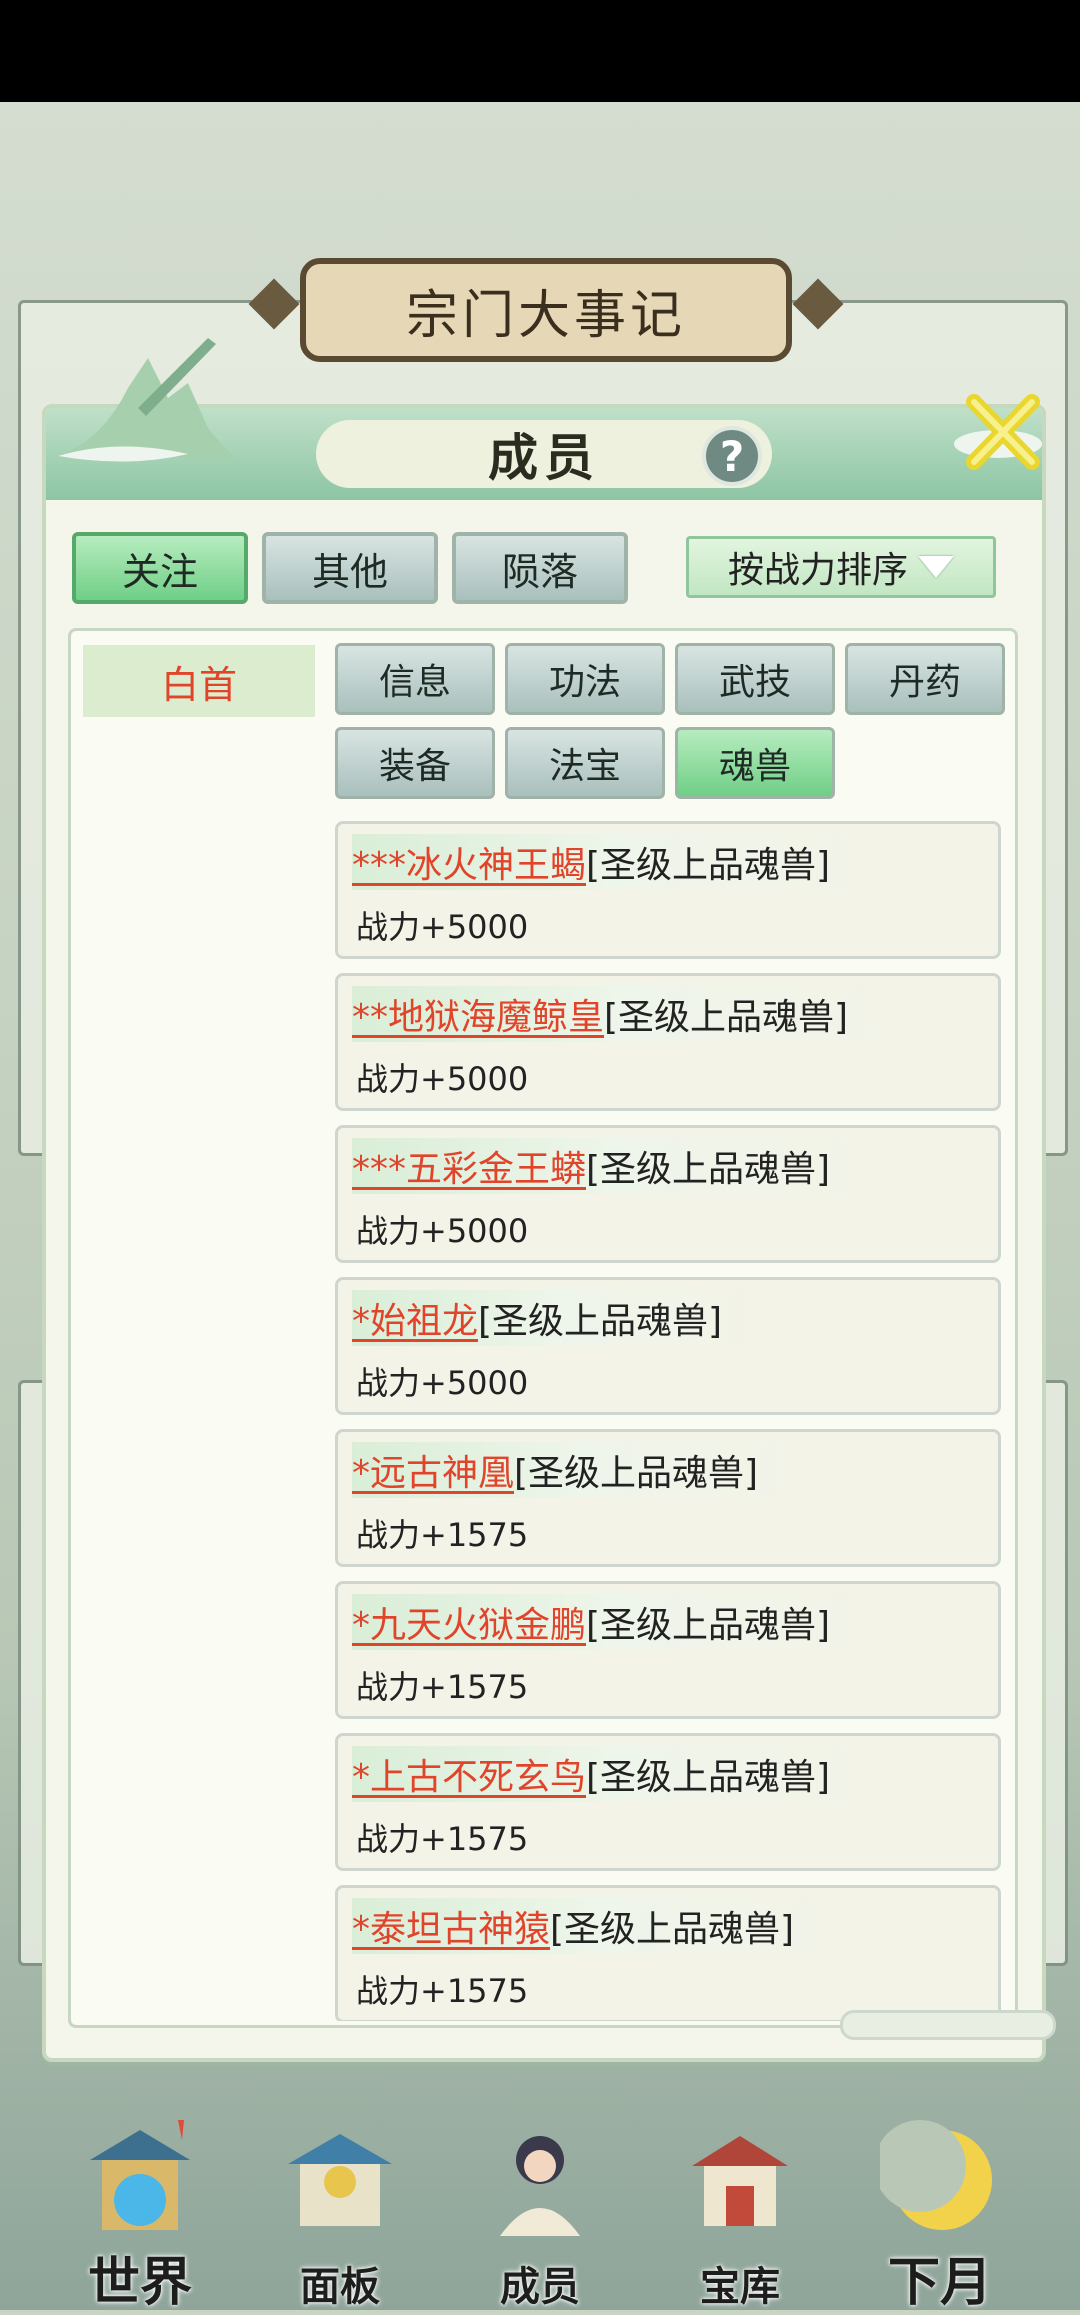 This screenshot has width=1080, height=2315. Describe the element at coordinates (340, 2180) in the screenshot. I see `panel-shrine-icon` at that location.